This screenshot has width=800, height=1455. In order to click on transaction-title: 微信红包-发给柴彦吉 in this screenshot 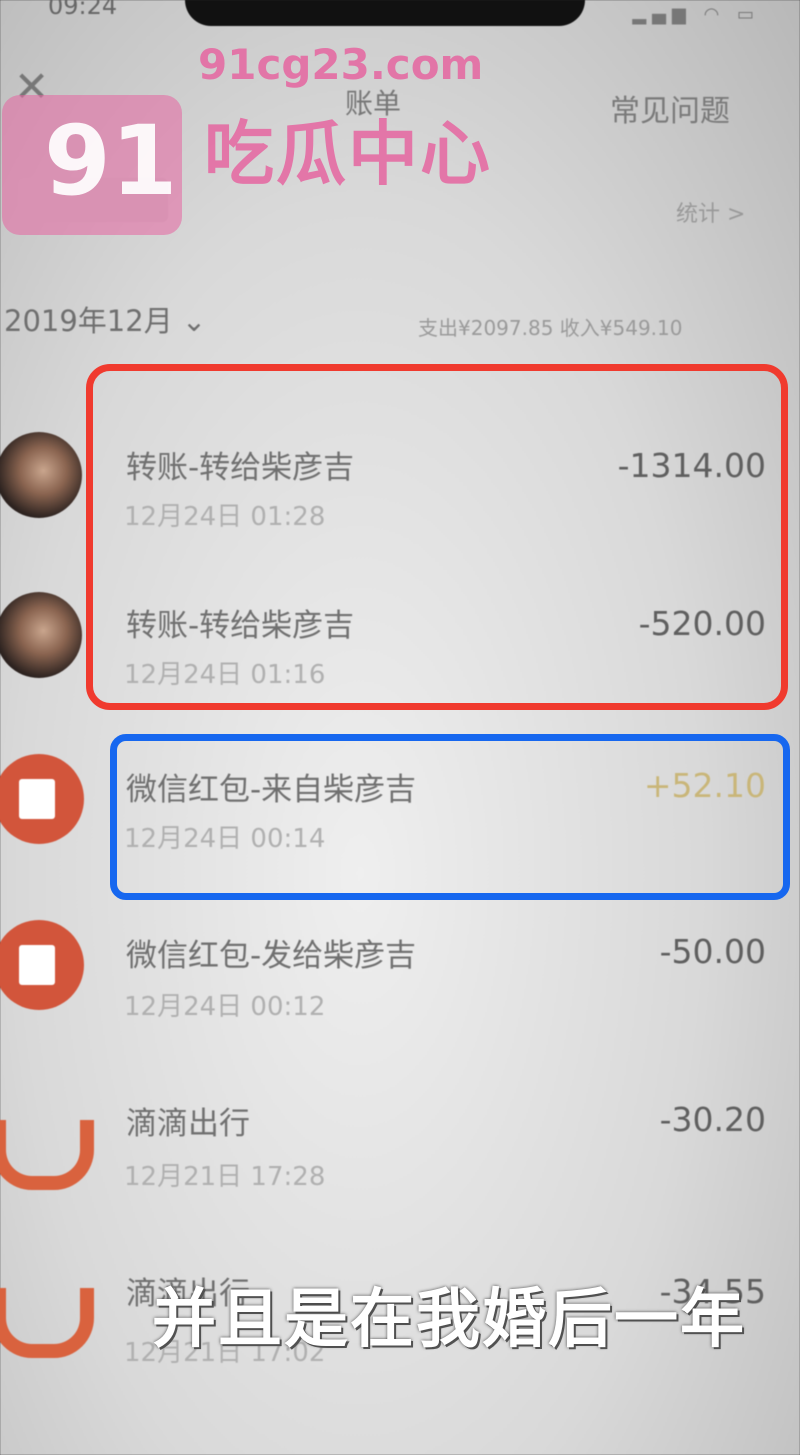, I will do `click(271, 956)`.